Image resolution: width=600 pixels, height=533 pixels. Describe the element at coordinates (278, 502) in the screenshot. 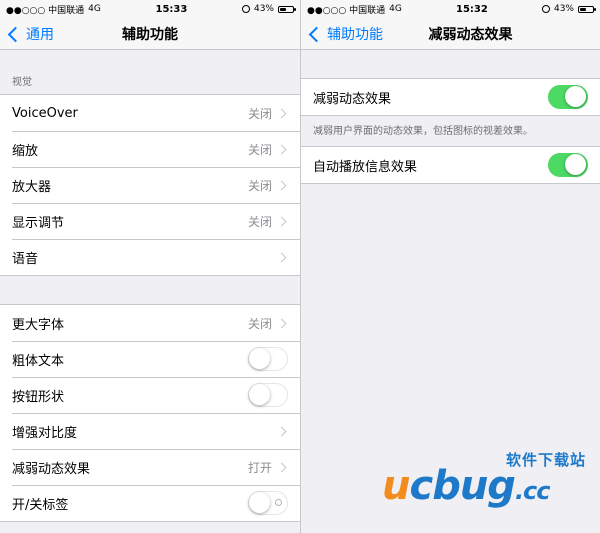

I see `off-label-ring-icon` at that location.